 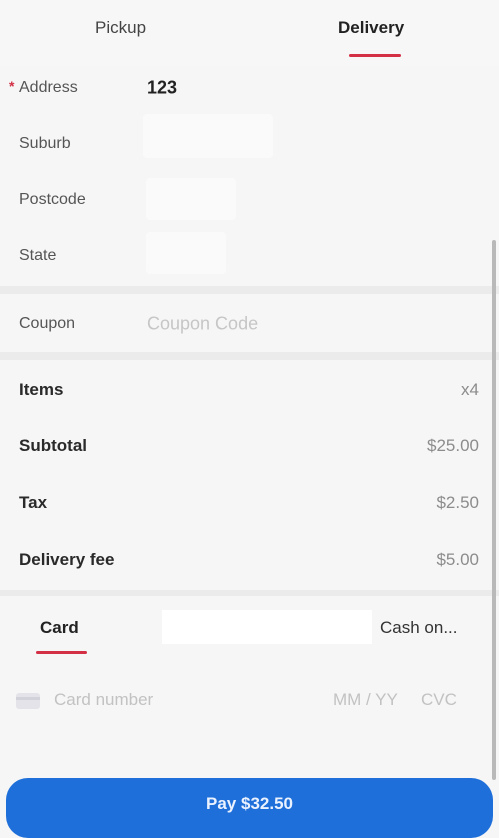 I want to click on tab-pickup: Pickup, so click(x=120, y=28).